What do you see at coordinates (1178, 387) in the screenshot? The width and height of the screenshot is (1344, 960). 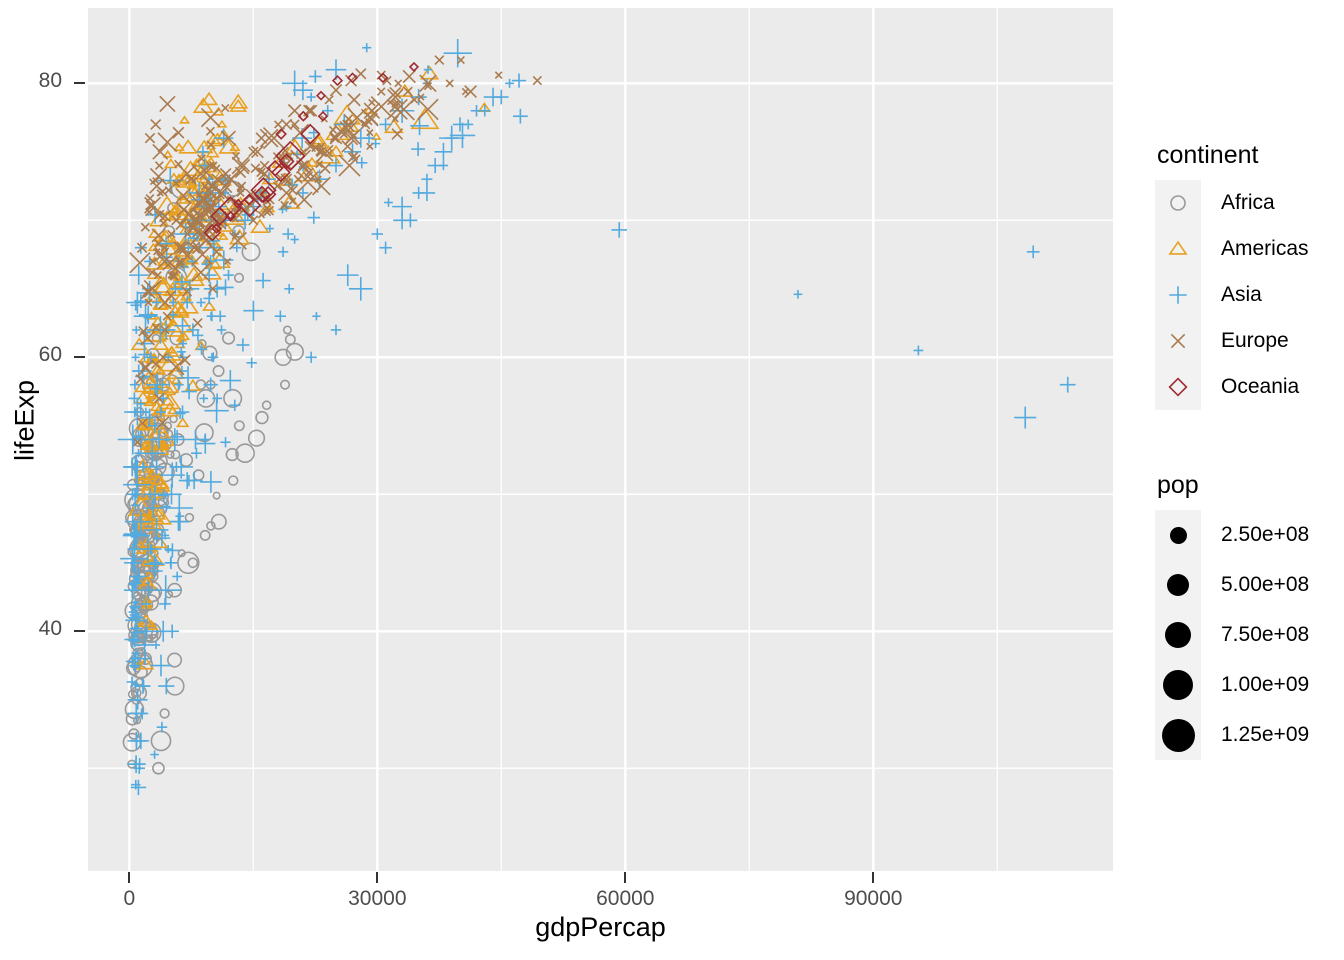 I see `diamond-marker-icon` at bounding box center [1178, 387].